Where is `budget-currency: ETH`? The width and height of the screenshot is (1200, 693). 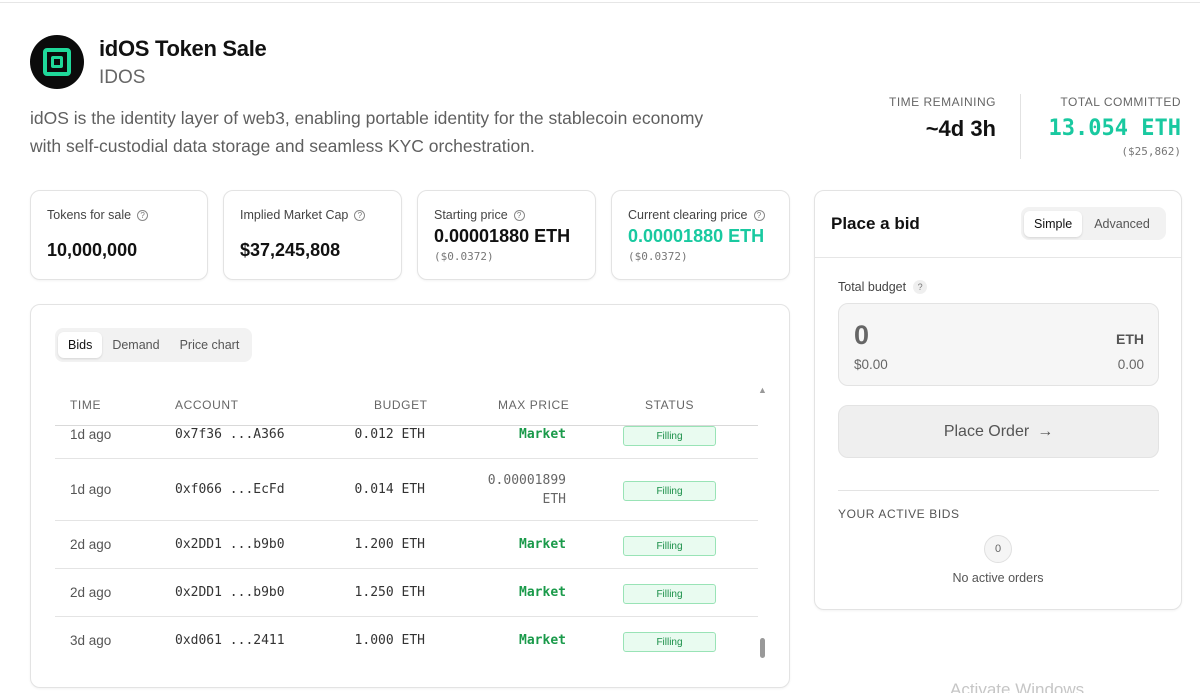
budget-currency: ETH is located at coordinates (1130, 339).